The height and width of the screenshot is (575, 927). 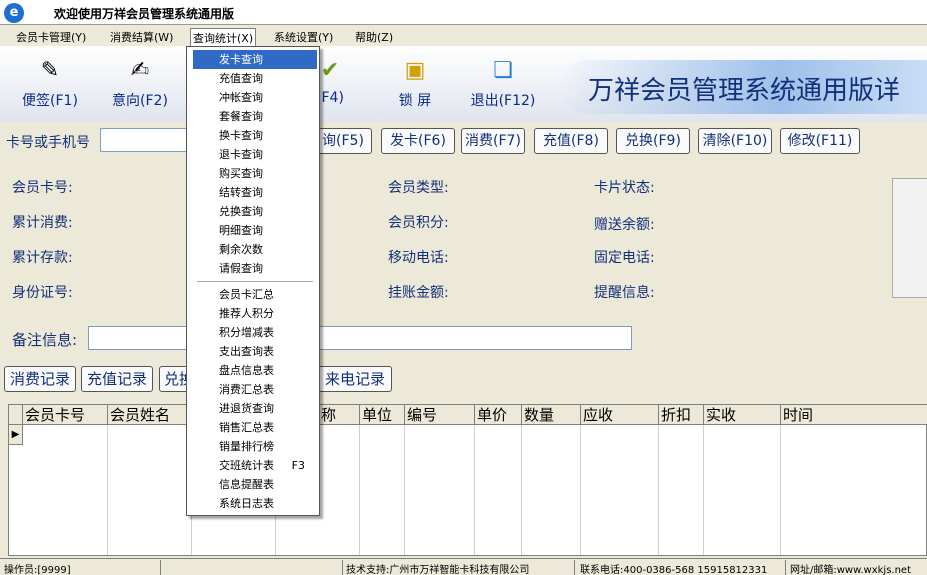 I want to click on menu-reminder-table: 信息提醒表, so click(x=255, y=484).